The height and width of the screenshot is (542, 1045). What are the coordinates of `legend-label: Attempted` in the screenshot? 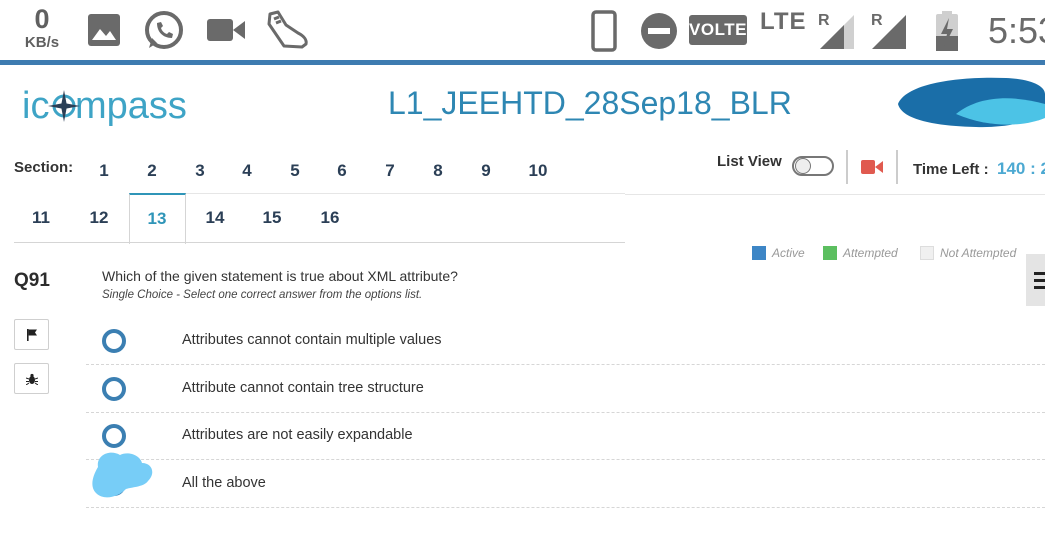 It's located at (870, 253).